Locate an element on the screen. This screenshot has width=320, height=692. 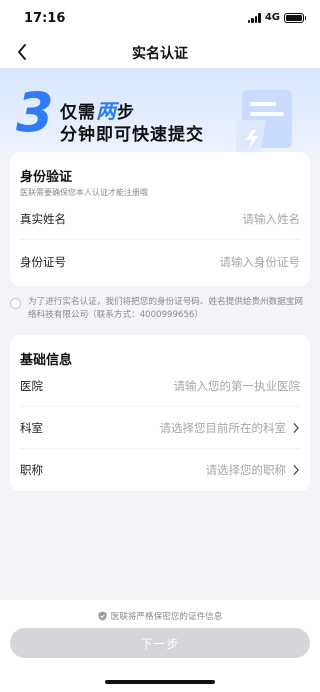
department-row: 科室 请选择您目前所在的科室 is located at coordinates (160, 428).